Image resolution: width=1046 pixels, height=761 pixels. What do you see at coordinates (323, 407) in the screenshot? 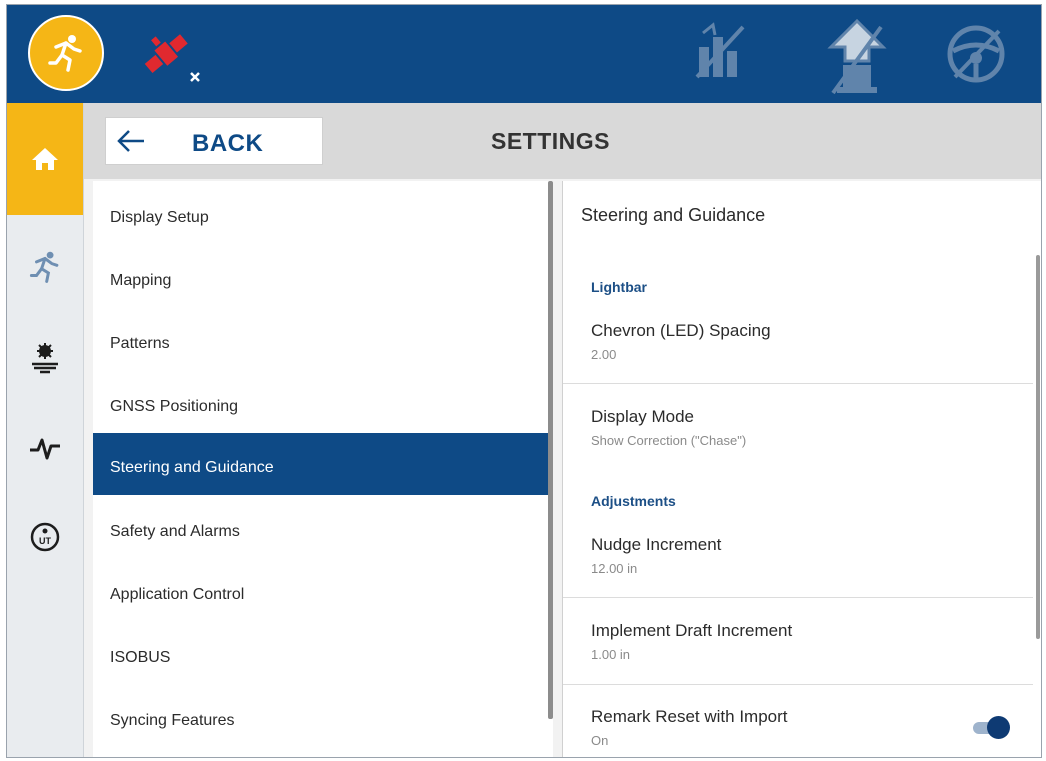
I see `menu-item-gnss-positioning: GNSS Positioning` at bounding box center [323, 407].